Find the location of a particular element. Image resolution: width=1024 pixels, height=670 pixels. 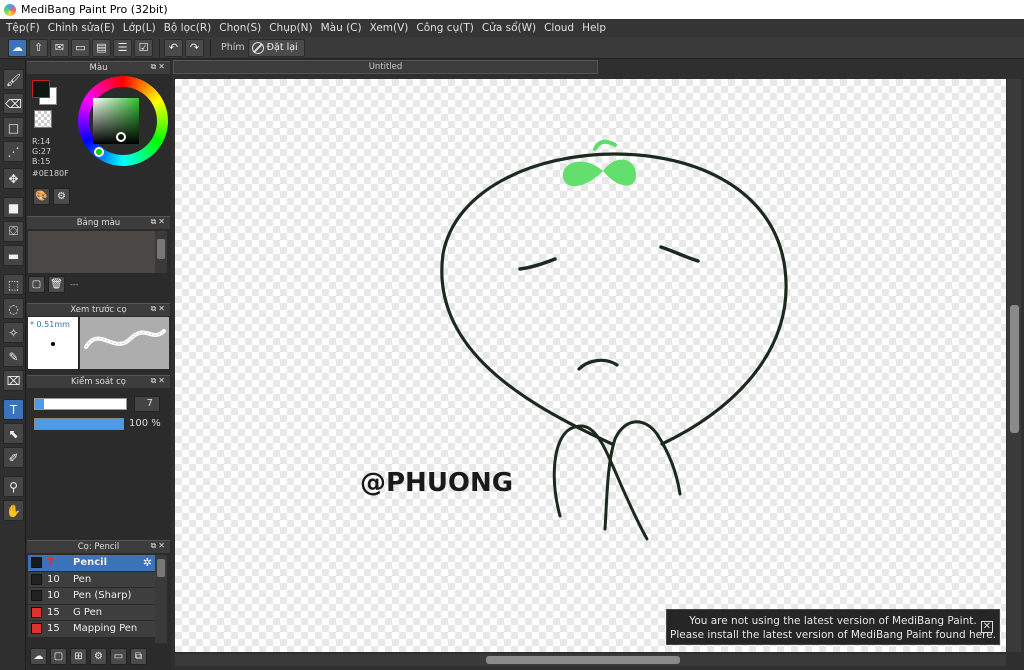

left-eye is located at coordinates (537, 264).